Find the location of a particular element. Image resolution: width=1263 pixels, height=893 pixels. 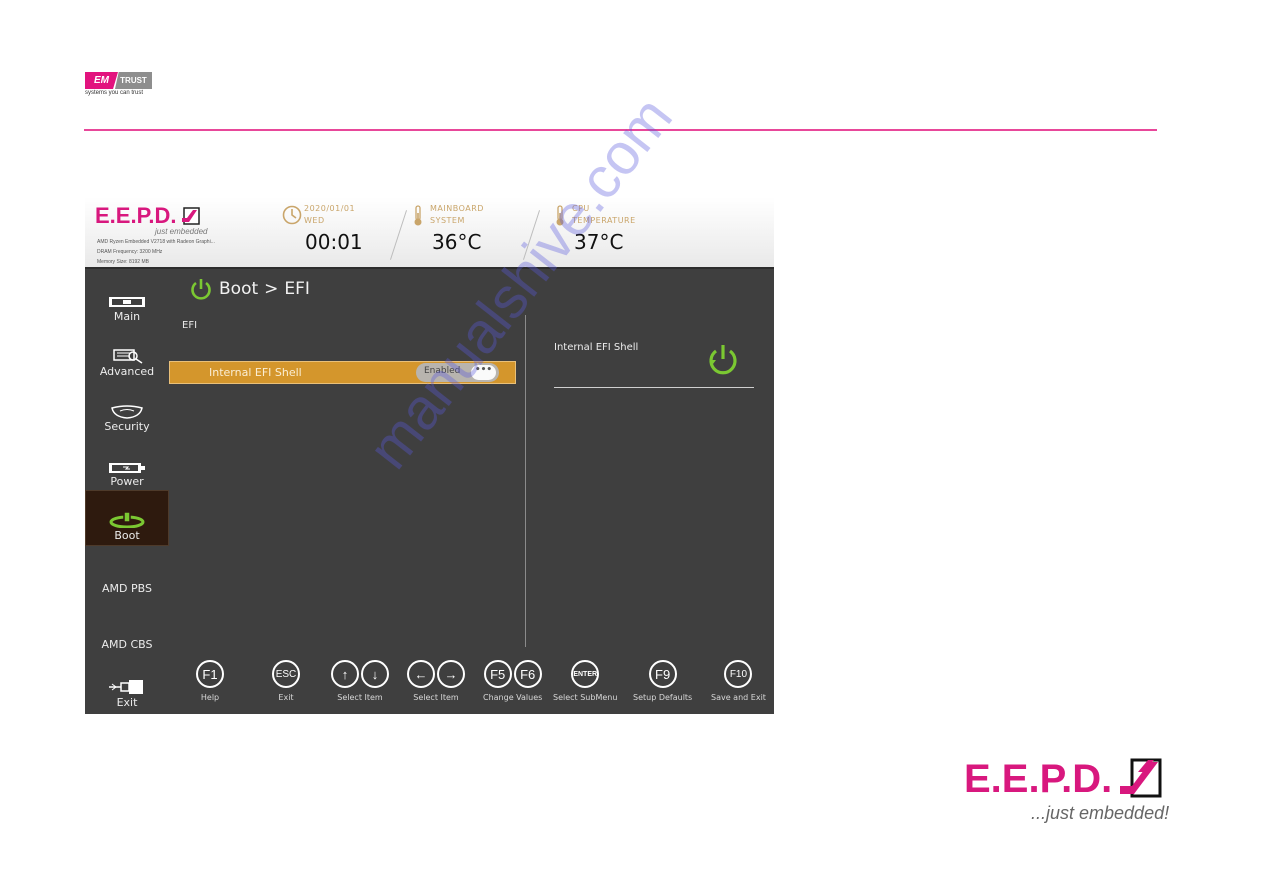

arrow-down-icon: ↓ is located at coordinates (375, 674).